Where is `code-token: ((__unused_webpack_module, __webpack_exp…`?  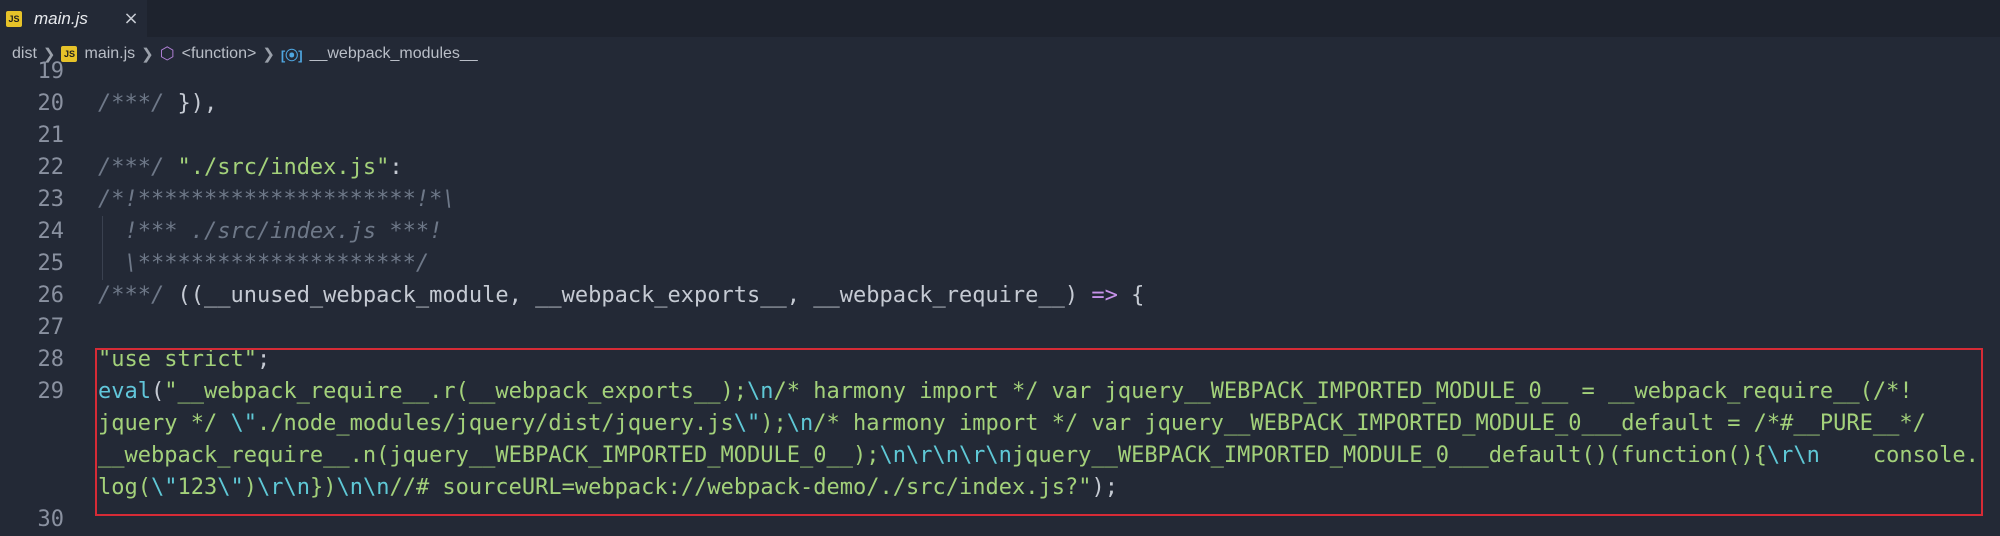
code-token: ((__unused_webpack_module, __webpack_exp… is located at coordinates (634, 295).